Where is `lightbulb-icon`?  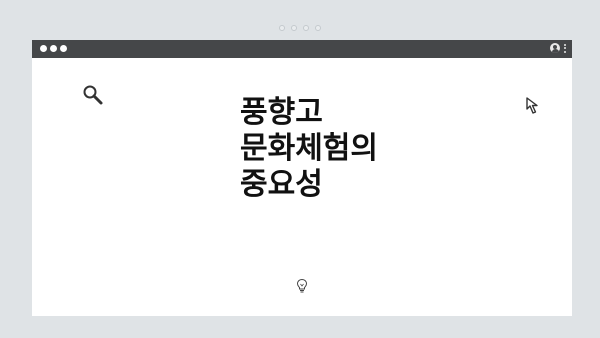
lightbulb-icon is located at coordinates (302, 285).